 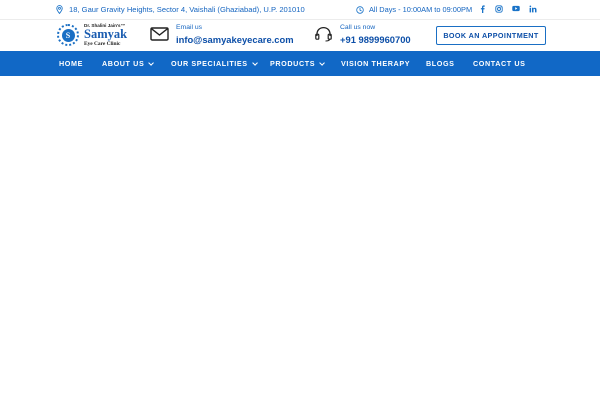 I want to click on logo-letter: S, so click(x=68, y=35).